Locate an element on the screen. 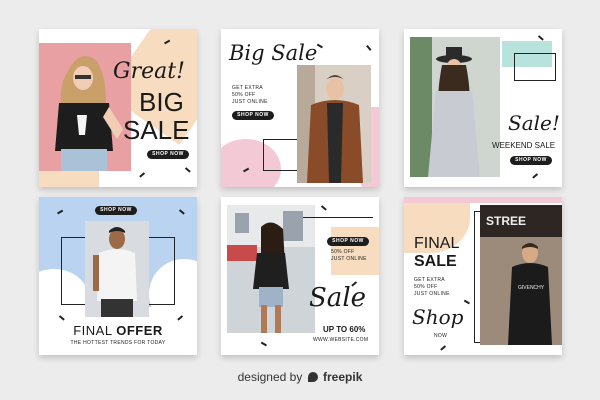  final-offer-heading: FINAL OFFER is located at coordinates (118, 330).